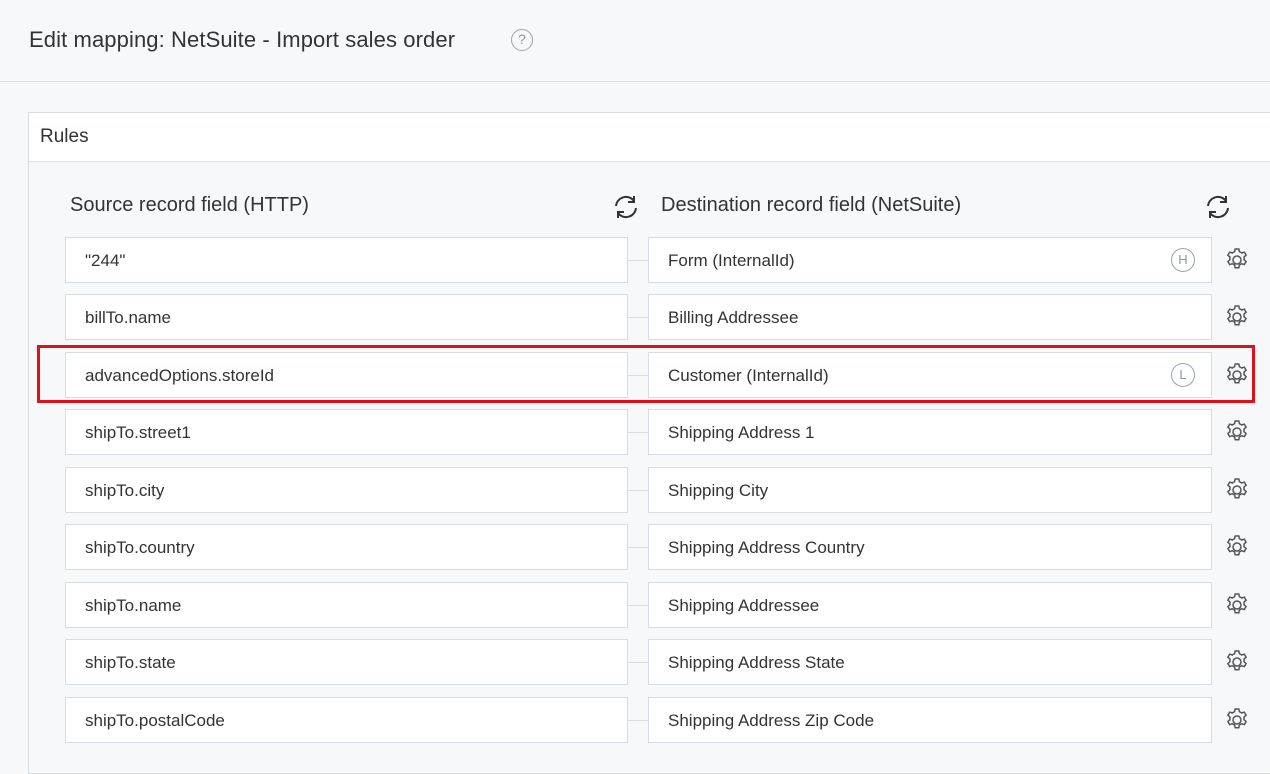 This screenshot has width=1270, height=774. Describe the element at coordinates (930, 317) in the screenshot. I see `destination-field-input: Billing Addressee` at that location.